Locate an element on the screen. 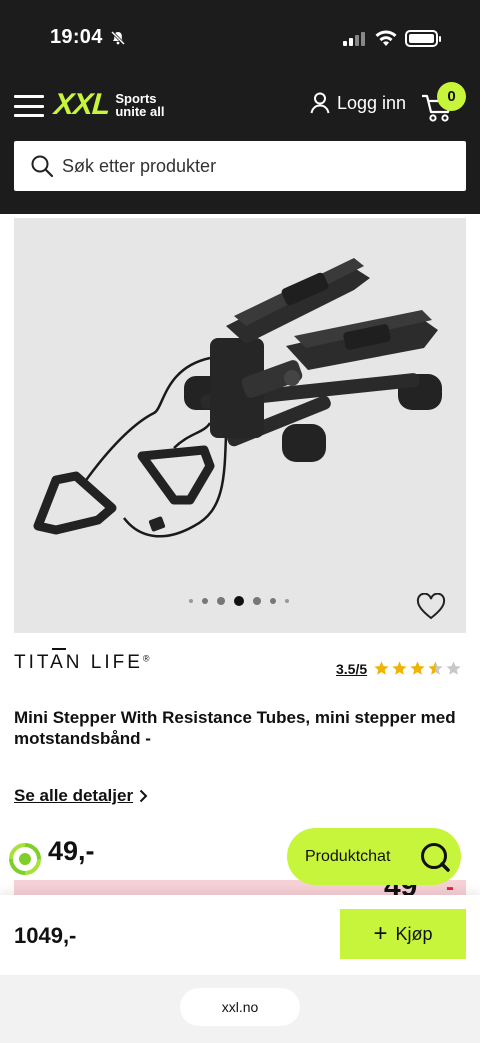 This screenshot has width=480, height=1043. browser-url-bar: xxl.no is located at coordinates (240, 1007).